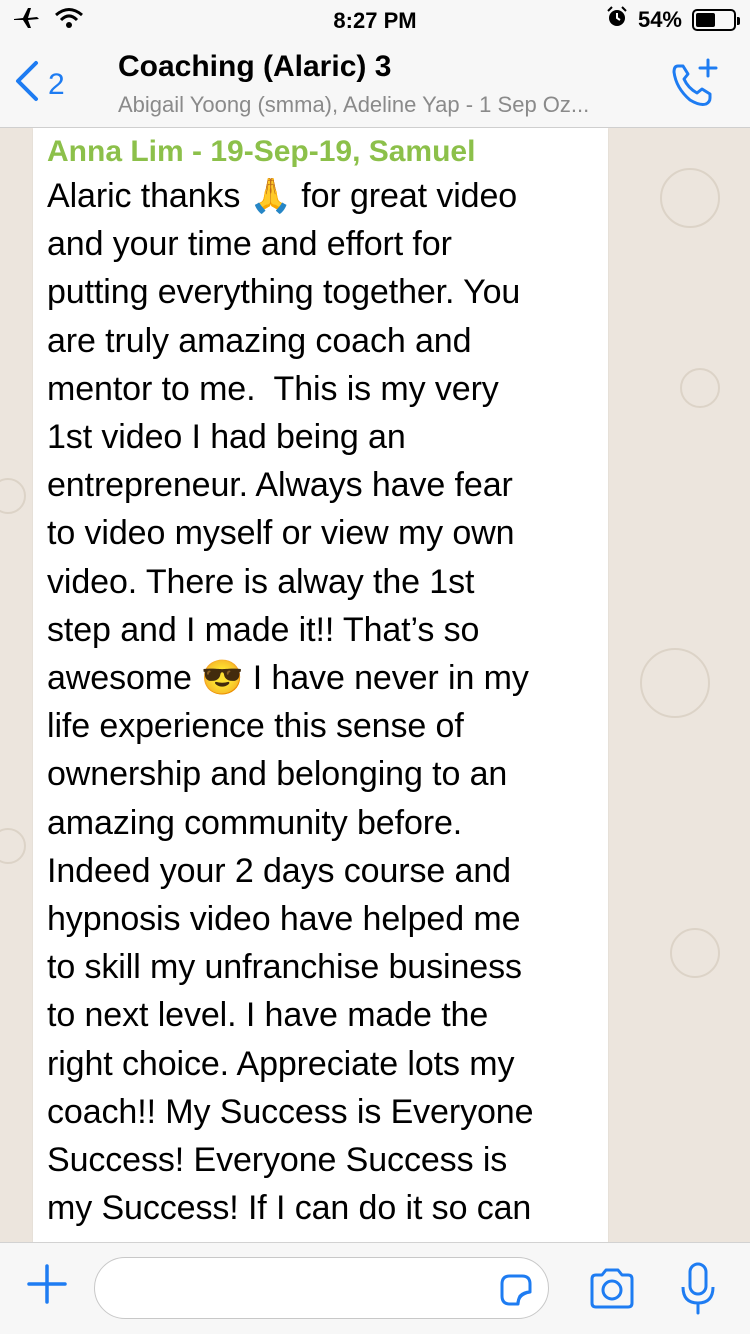  I want to click on sticker-icon, so click(516, 1290).